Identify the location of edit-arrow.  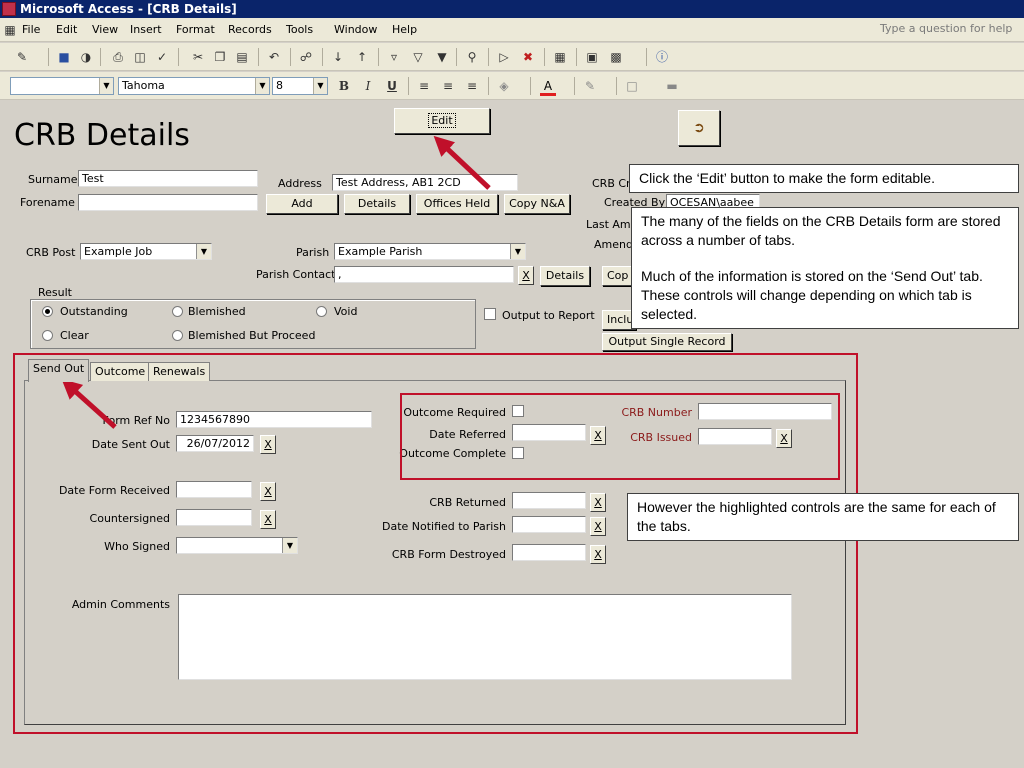
(462, 162).